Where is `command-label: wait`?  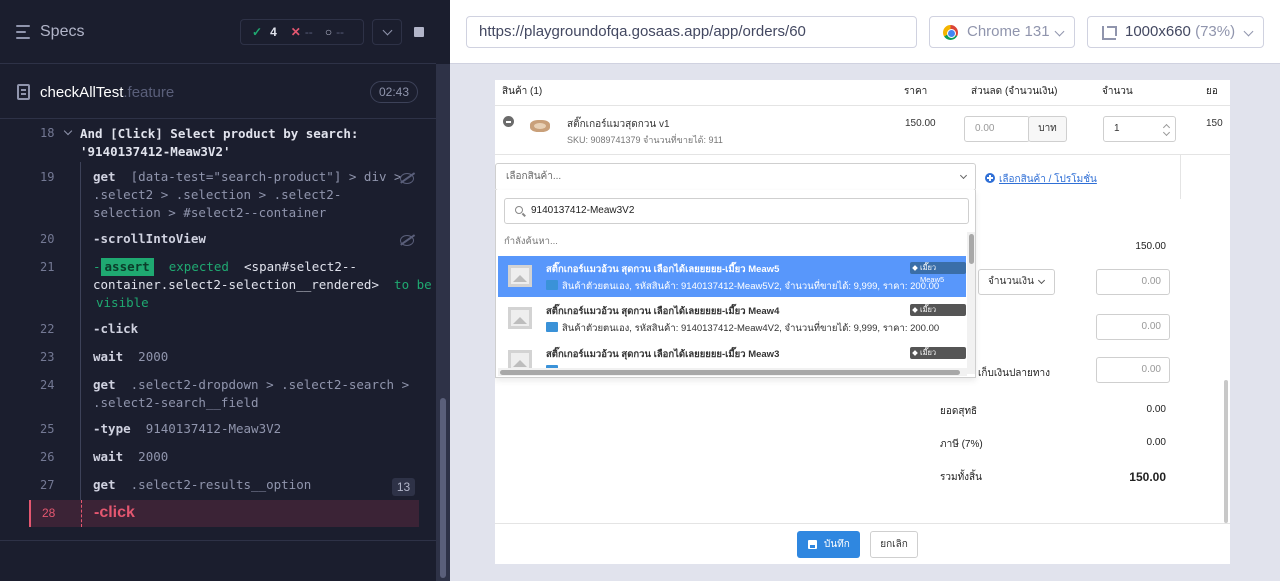
command-label: wait is located at coordinates (108, 456).